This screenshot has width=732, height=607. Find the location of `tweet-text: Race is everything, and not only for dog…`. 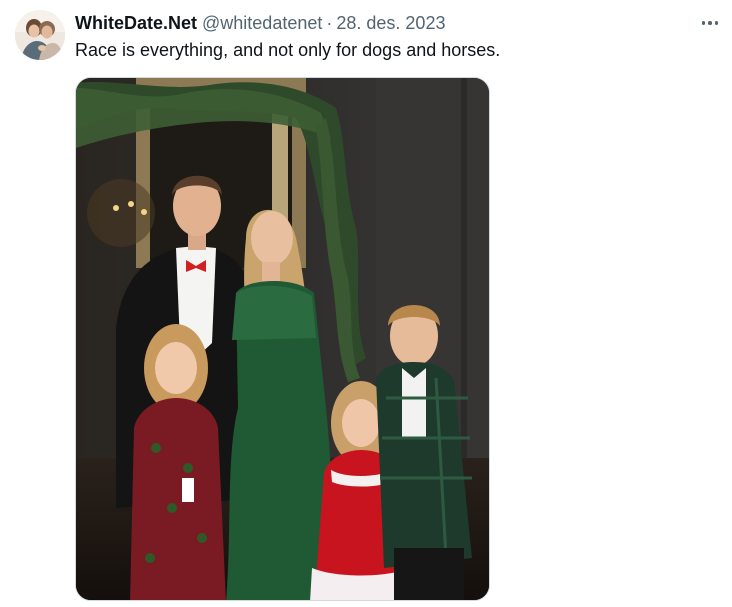

tweet-text: Race is everything, and not only for dog… is located at coordinates (288, 50).